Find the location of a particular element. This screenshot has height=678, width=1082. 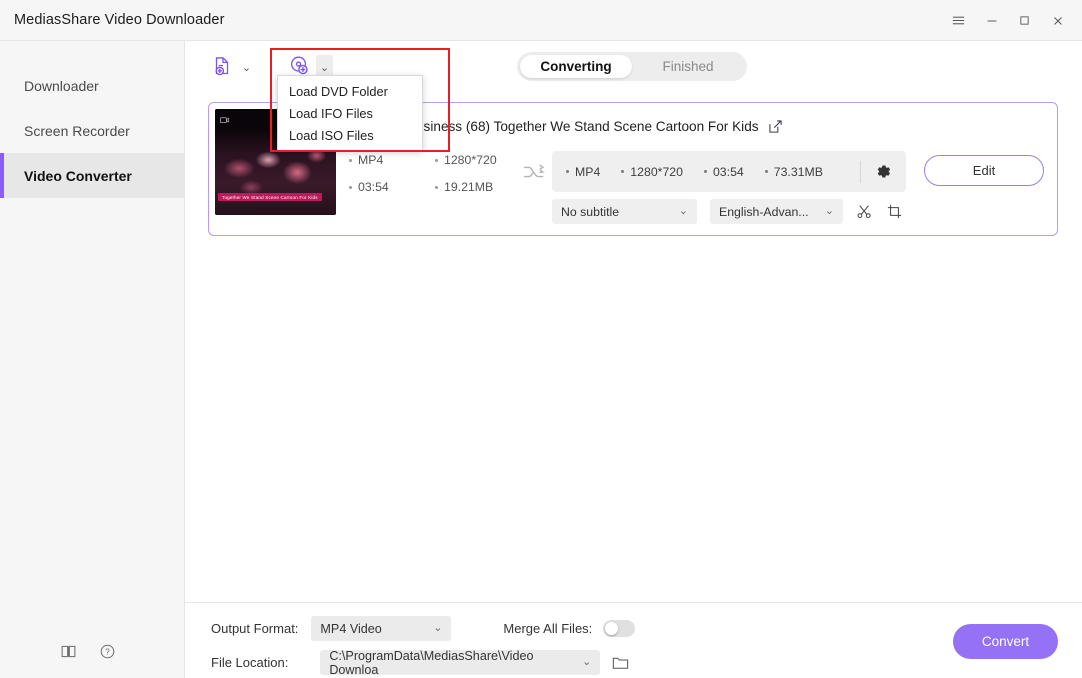

title-bar: MediasShare Video Downloader is located at coordinates (541, 20).